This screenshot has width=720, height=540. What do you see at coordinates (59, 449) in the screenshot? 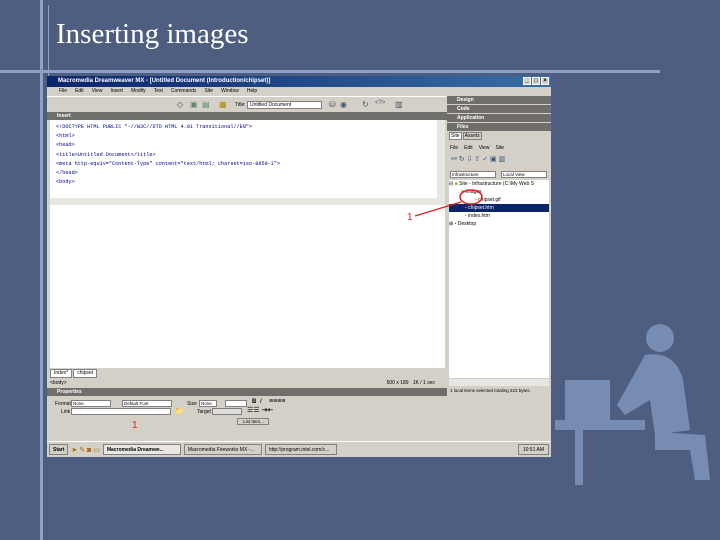
I see `start-button: Start` at bounding box center [59, 449].